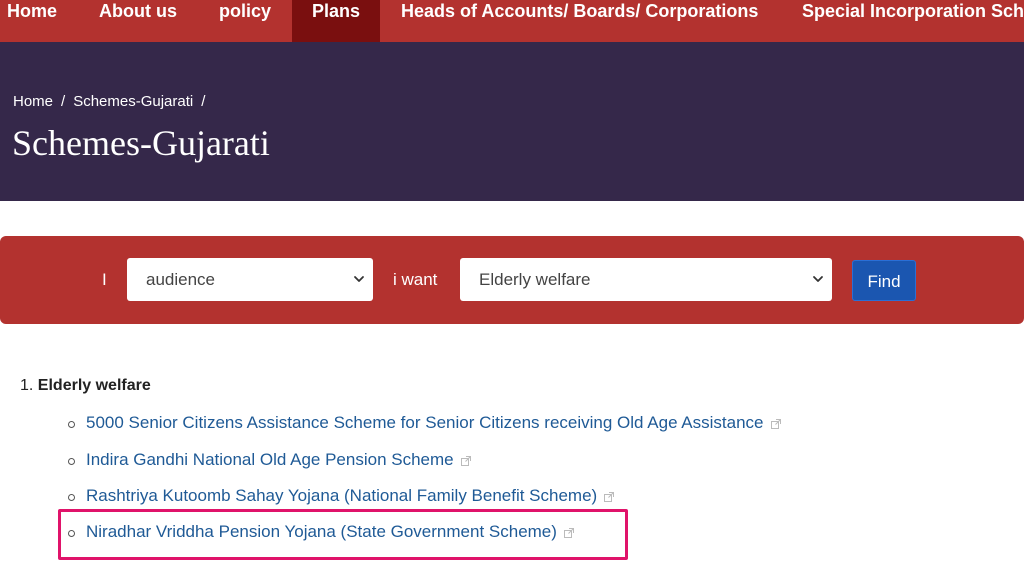 Image resolution: width=1024 pixels, height=582 pixels. I want to click on breadcrumb: Home / Schemes-Gujarati /, so click(113, 101).